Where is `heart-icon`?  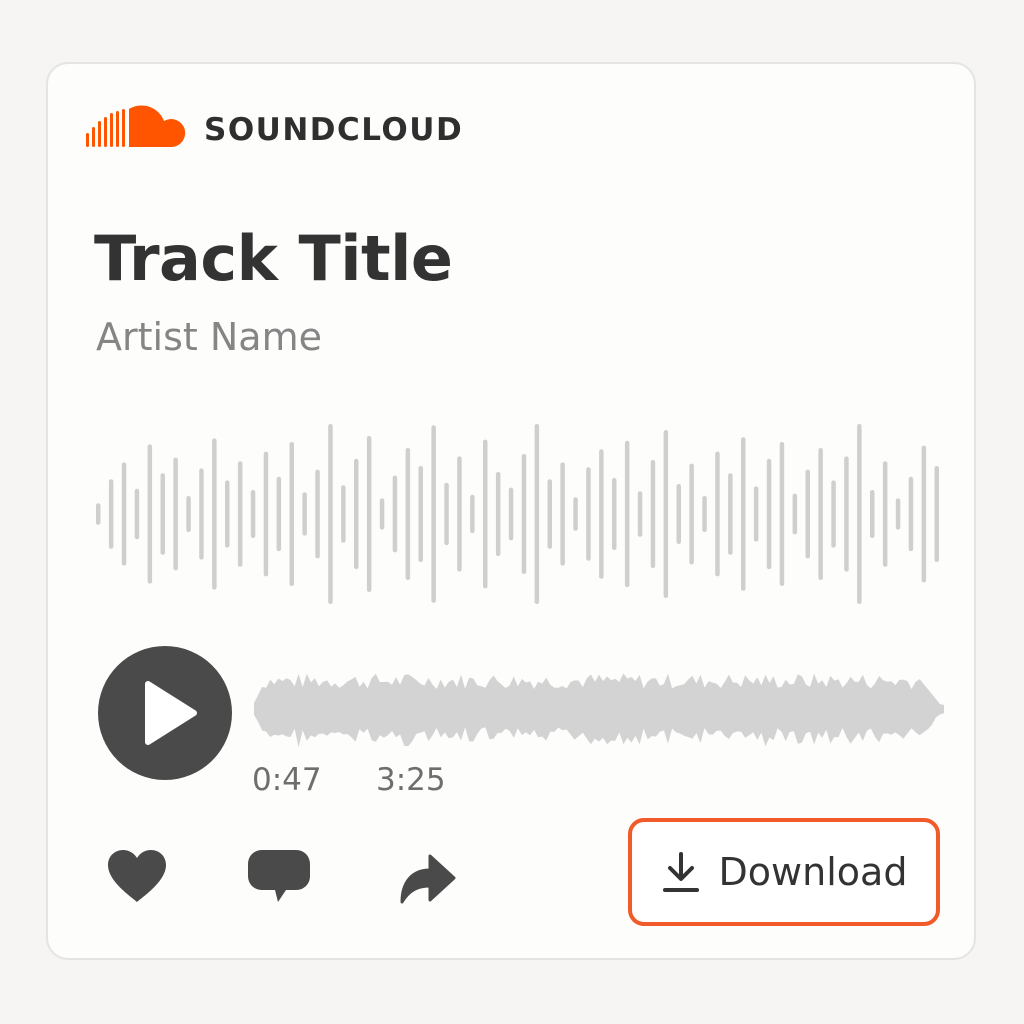 heart-icon is located at coordinates (137, 876).